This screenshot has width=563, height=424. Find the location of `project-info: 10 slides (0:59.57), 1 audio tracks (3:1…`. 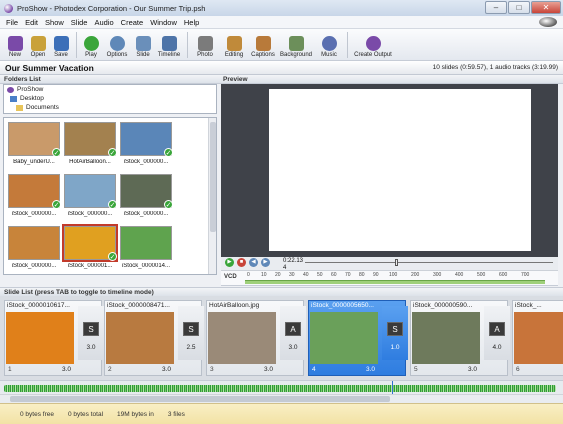

project-info: 10 slides (0:59.57), 1 audio tracks (3:1… is located at coordinates (495, 67).